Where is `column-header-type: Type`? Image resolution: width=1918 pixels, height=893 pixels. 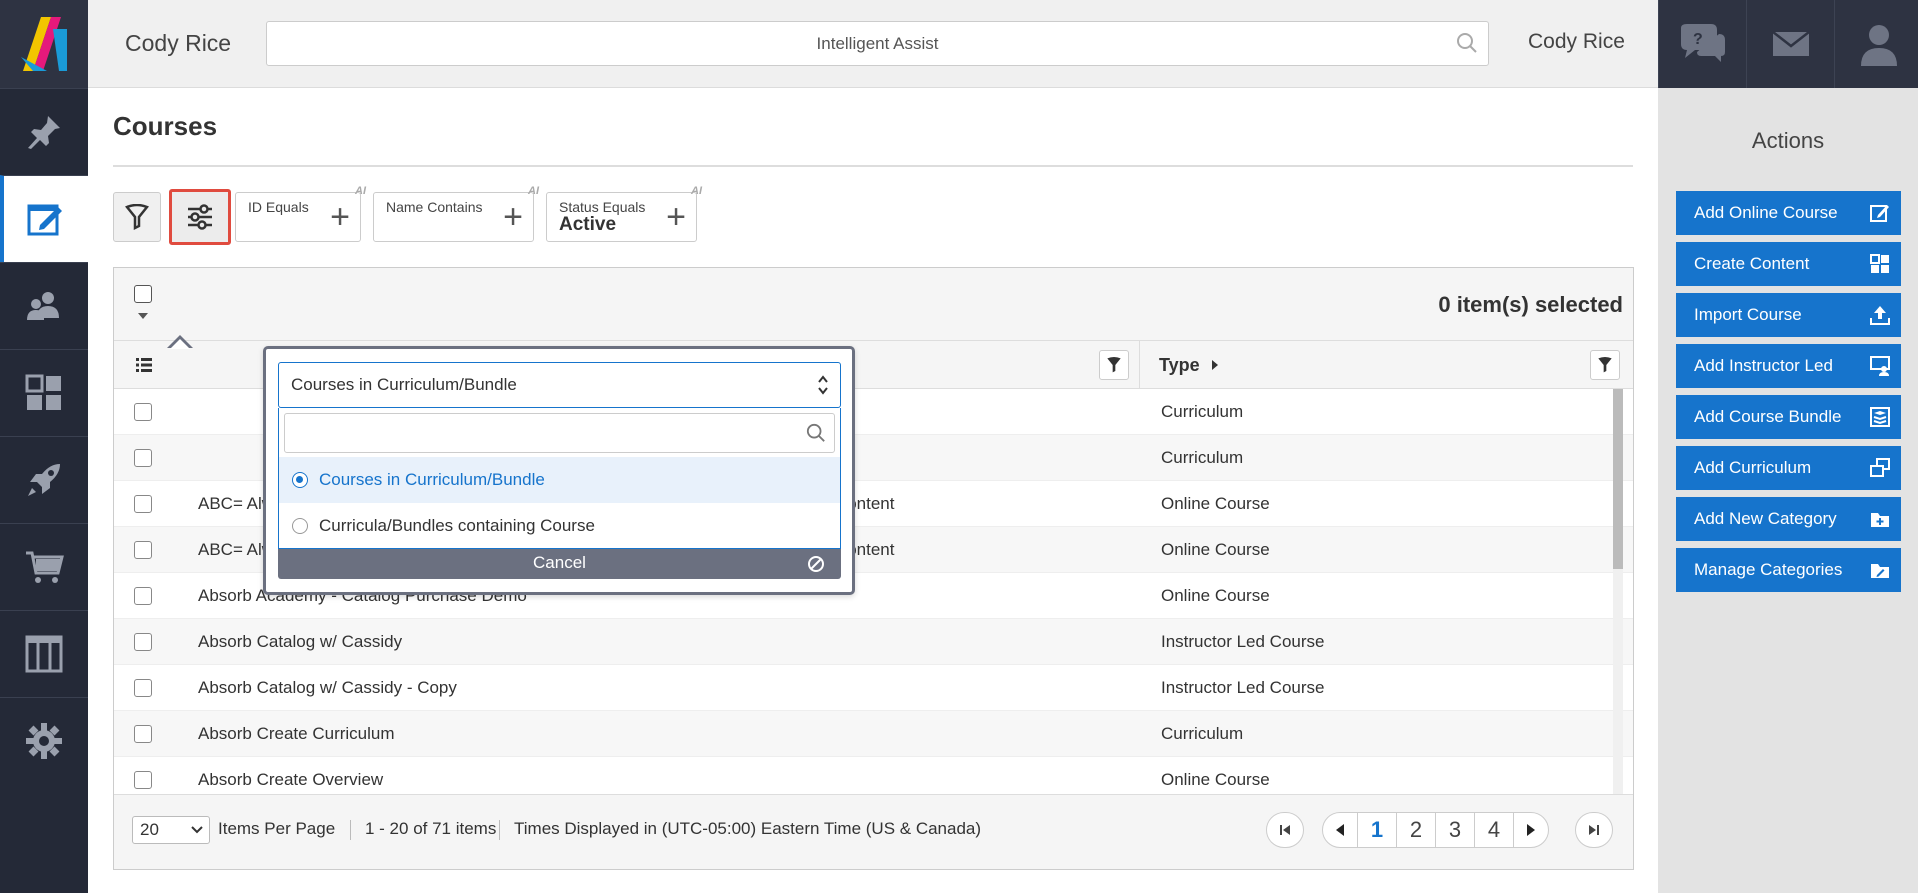 column-header-type: Type is located at coordinates (1189, 365).